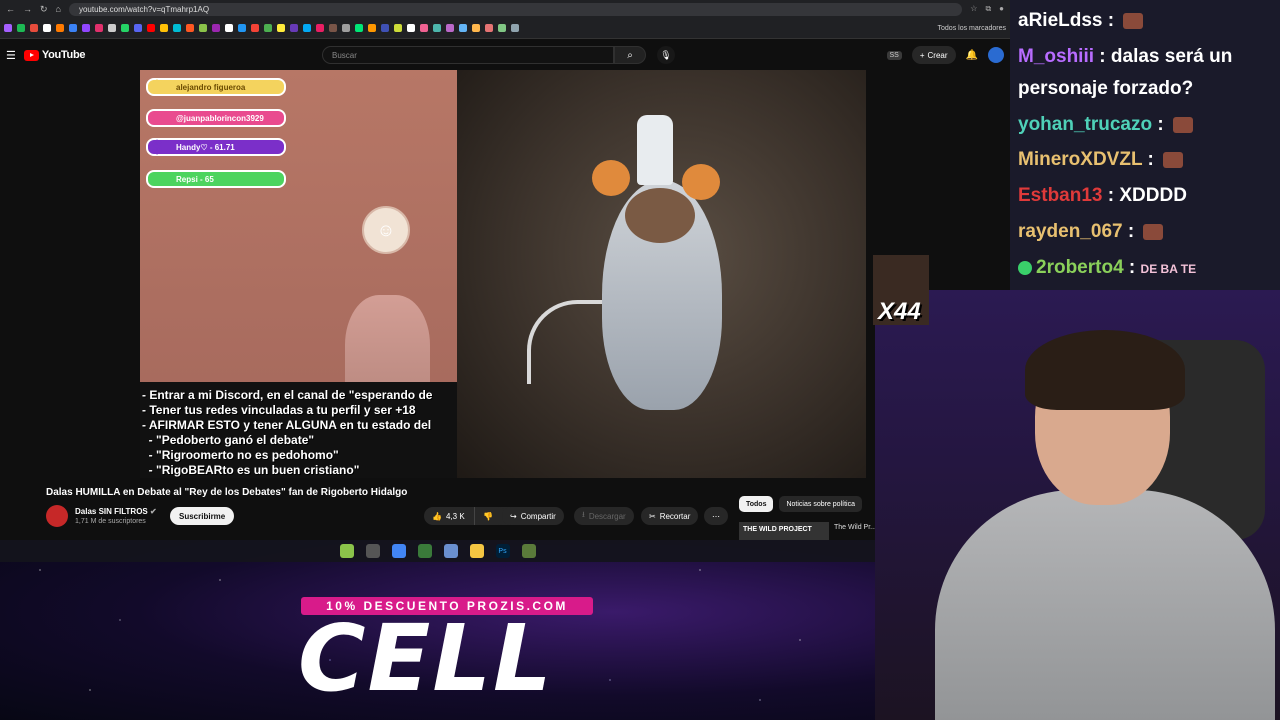 Image resolution: width=1280 pixels, height=720 pixels. What do you see at coordinates (1080, 267) in the screenshot?
I see `chat-username: 2roberto4` at bounding box center [1080, 267].